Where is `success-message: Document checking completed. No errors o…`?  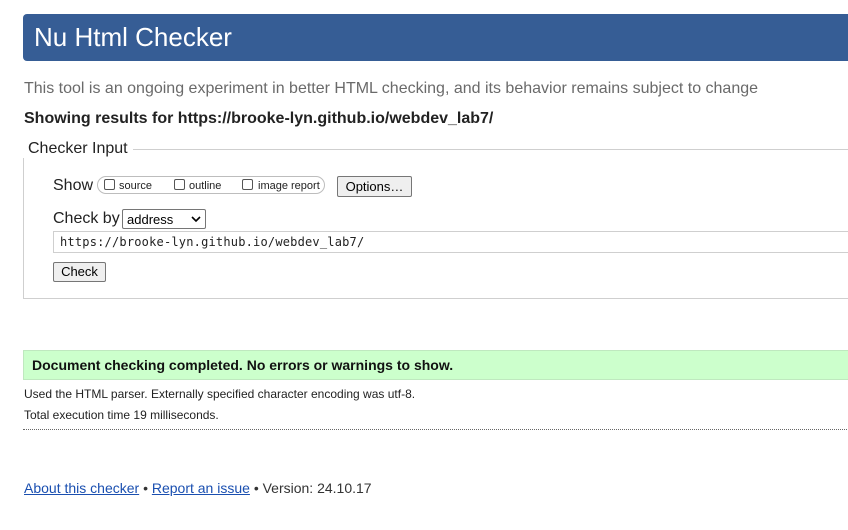
success-message: Document checking completed. No errors o… is located at coordinates (243, 365).